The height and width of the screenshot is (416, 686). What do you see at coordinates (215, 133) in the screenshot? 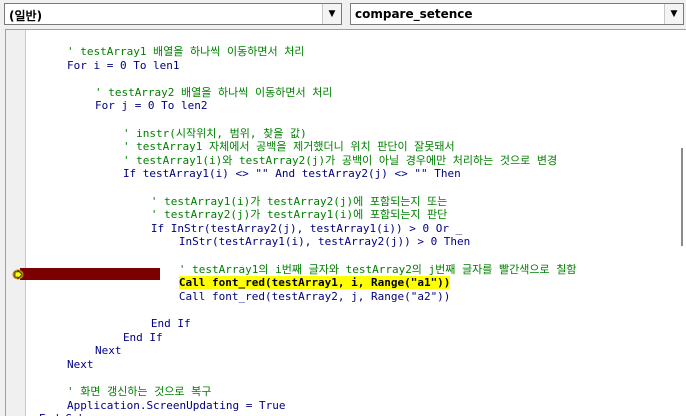
I see `code-comment-line: ' instr(시작위치, 범위, 찾을 값)` at bounding box center [215, 133].